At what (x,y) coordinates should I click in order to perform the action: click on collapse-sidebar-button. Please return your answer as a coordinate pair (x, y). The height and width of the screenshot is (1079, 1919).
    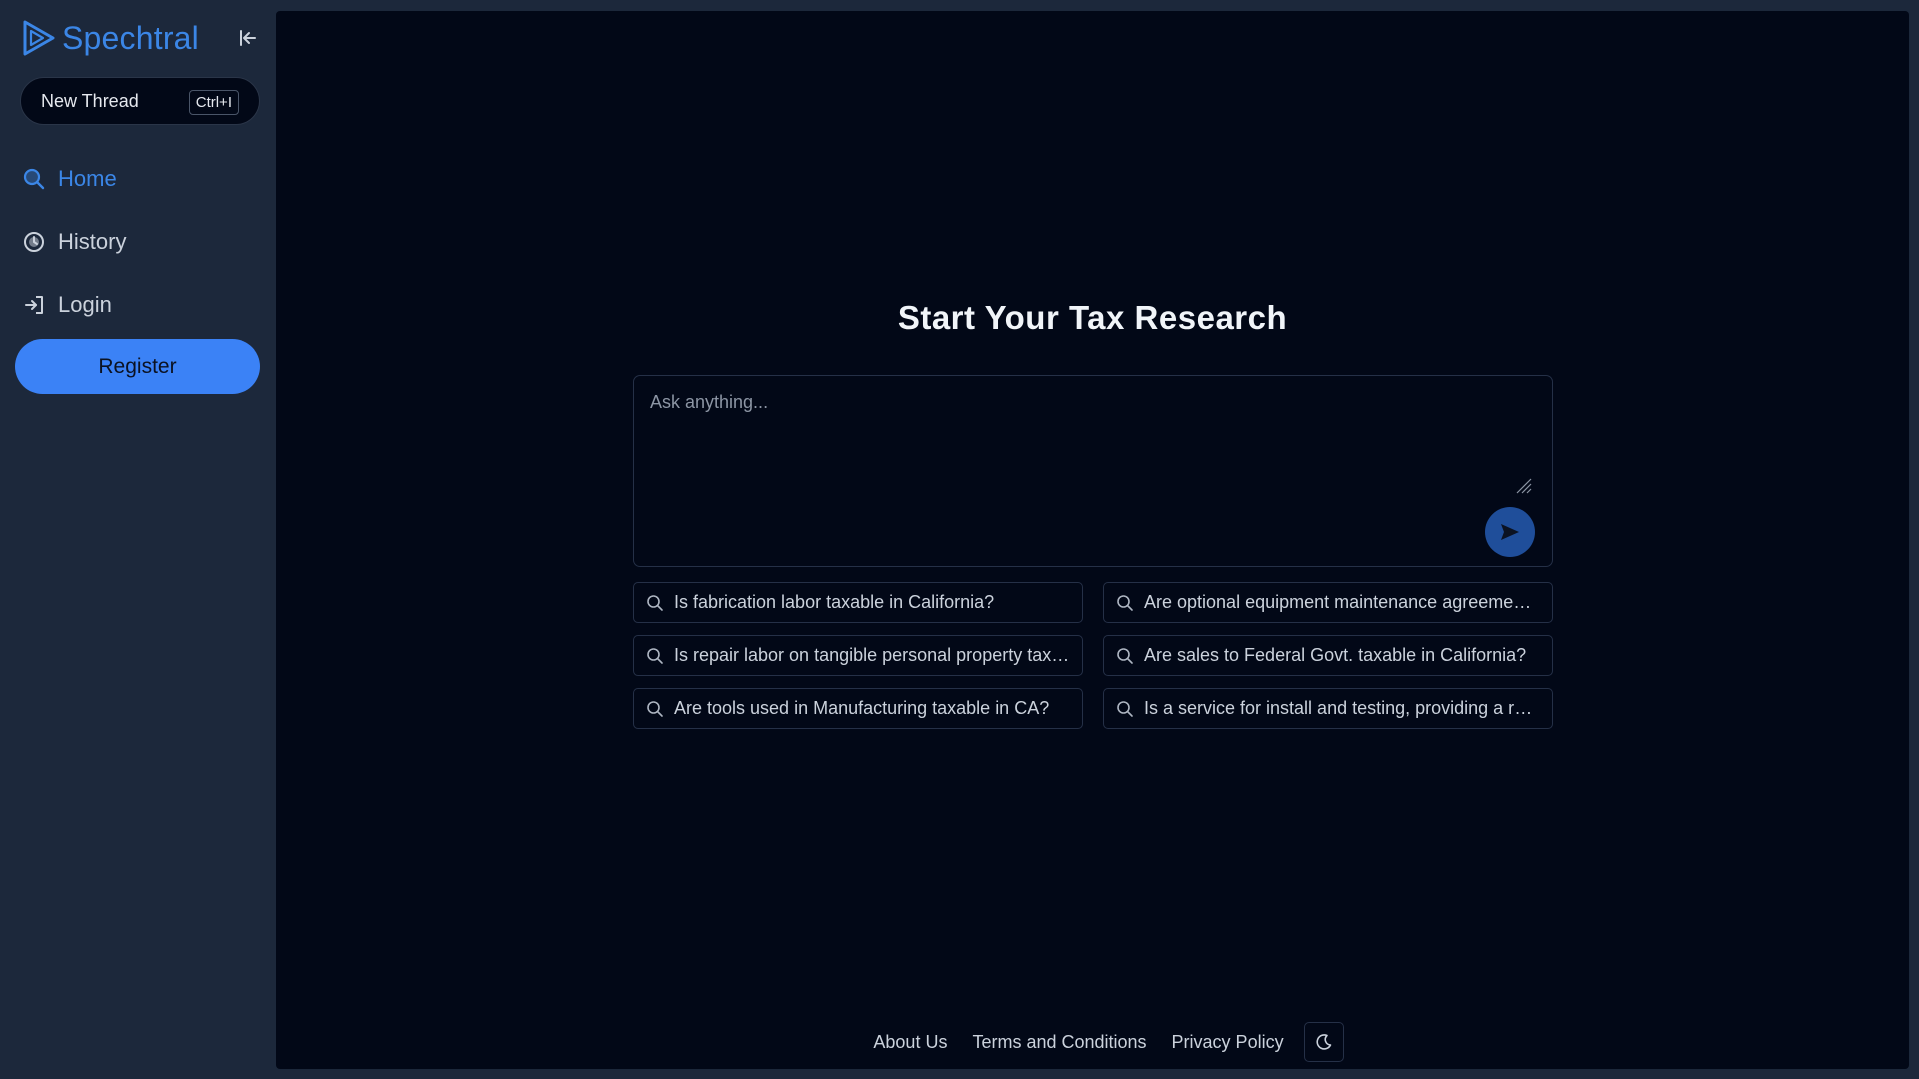
    Looking at the image, I should click on (248, 38).